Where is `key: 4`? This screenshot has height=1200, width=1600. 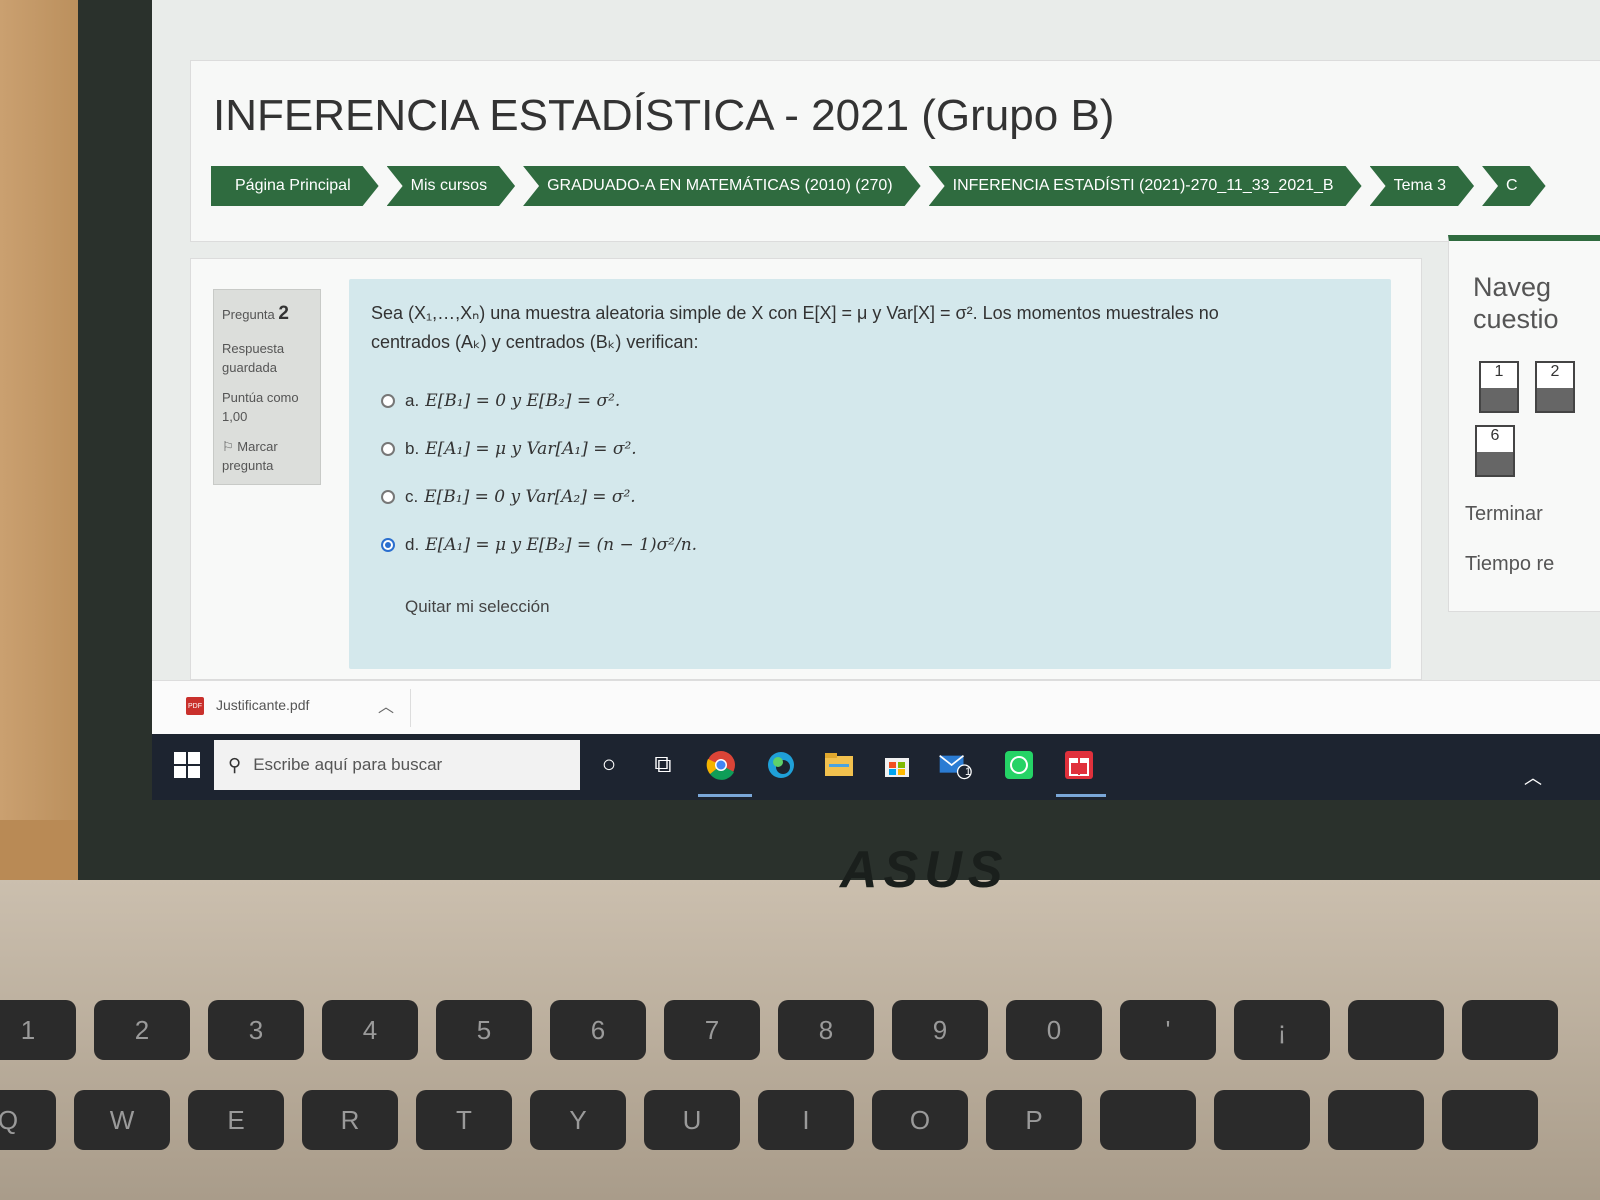
key: 4 is located at coordinates (370, 1030).